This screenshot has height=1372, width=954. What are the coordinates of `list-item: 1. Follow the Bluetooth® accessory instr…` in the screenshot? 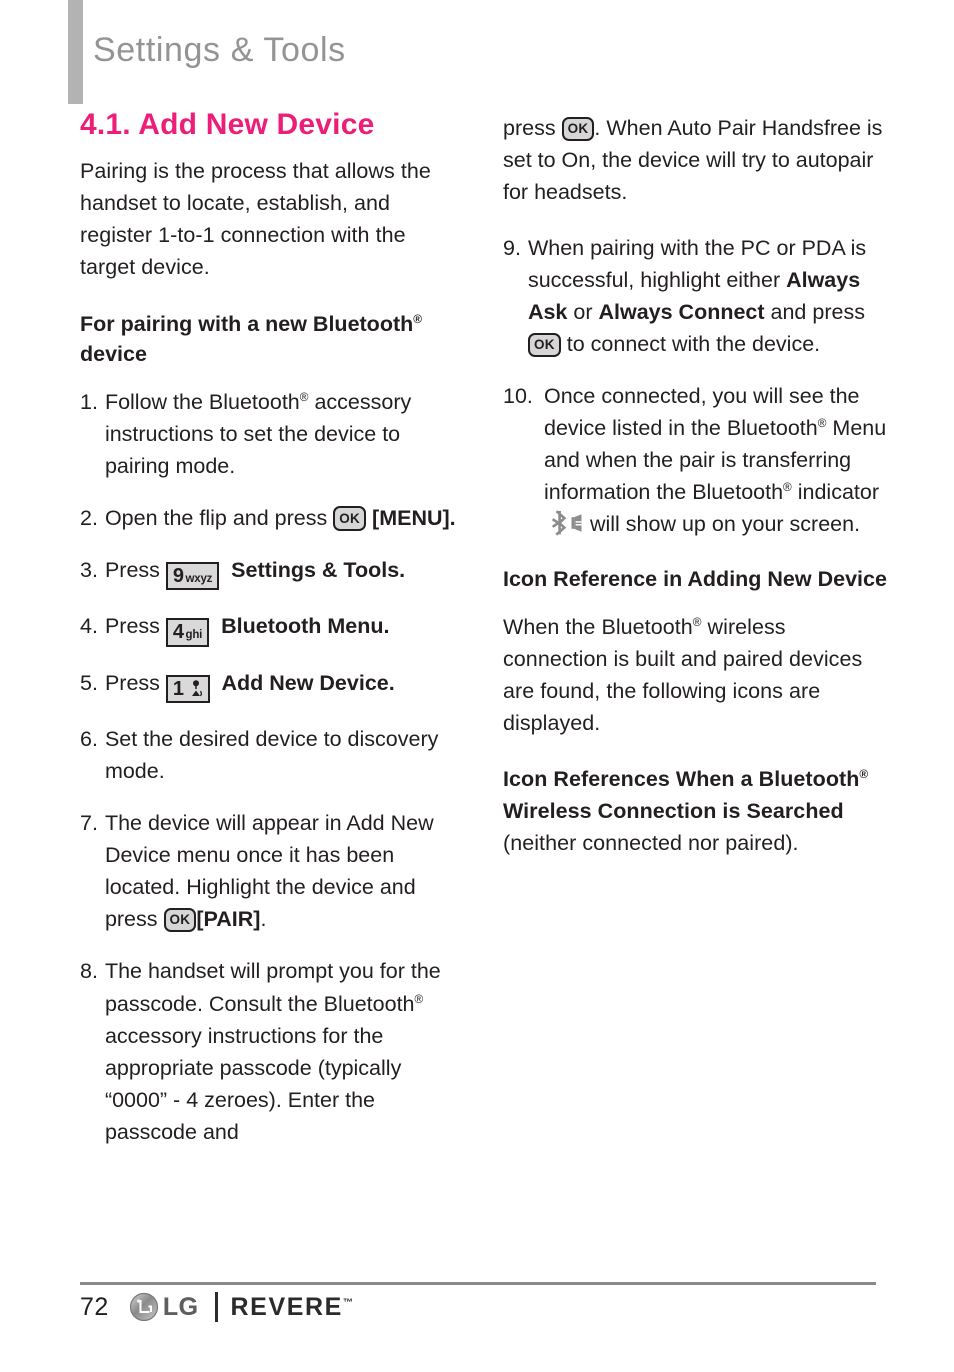 It's located at (269, 434).